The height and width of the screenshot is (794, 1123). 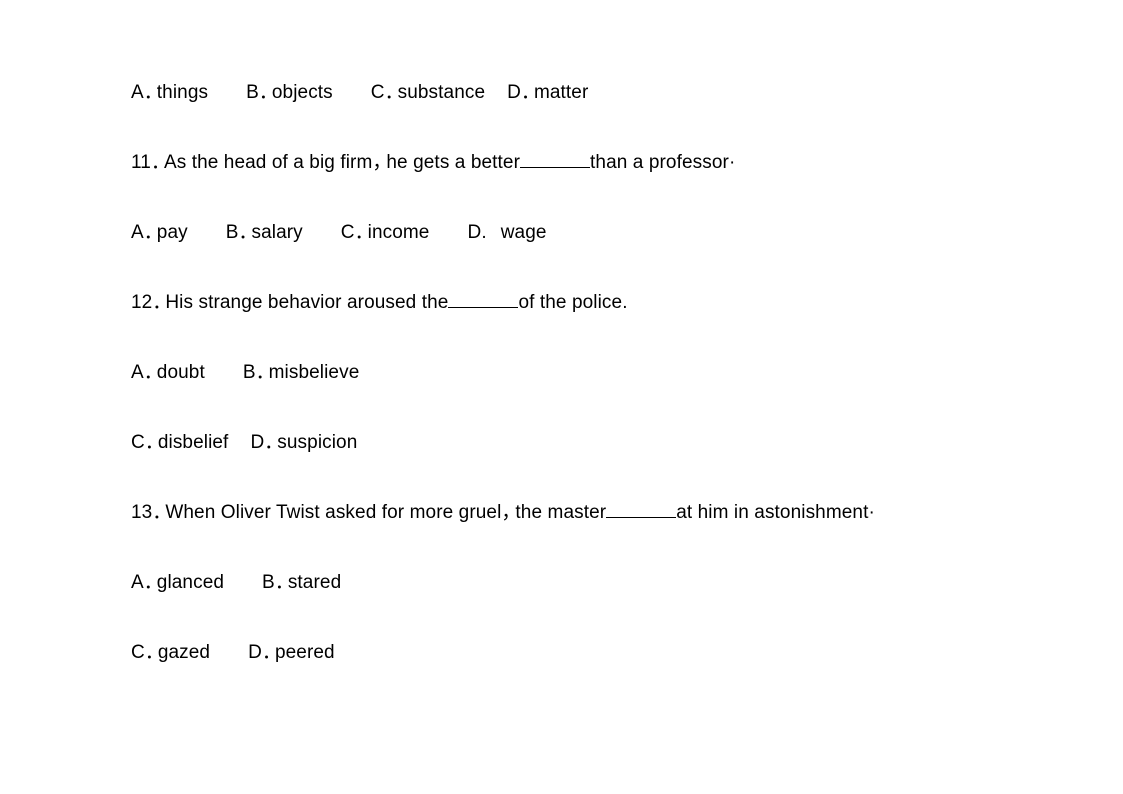 I want to click on stem-text-before-blank: When Oliver Twist asked for more gruel, so click(x=333, y=512).